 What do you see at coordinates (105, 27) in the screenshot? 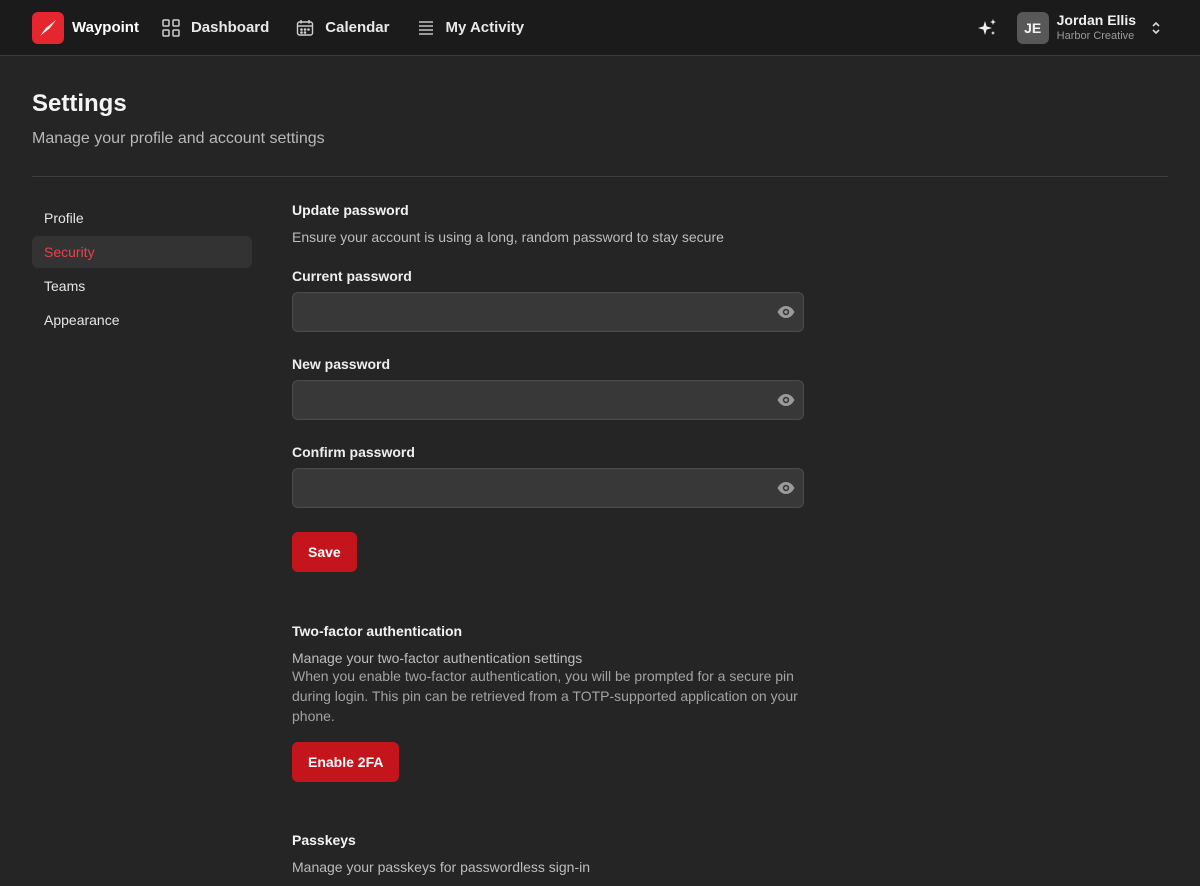
I see `app-name: Waypoint` at bounding box center [105, 27].